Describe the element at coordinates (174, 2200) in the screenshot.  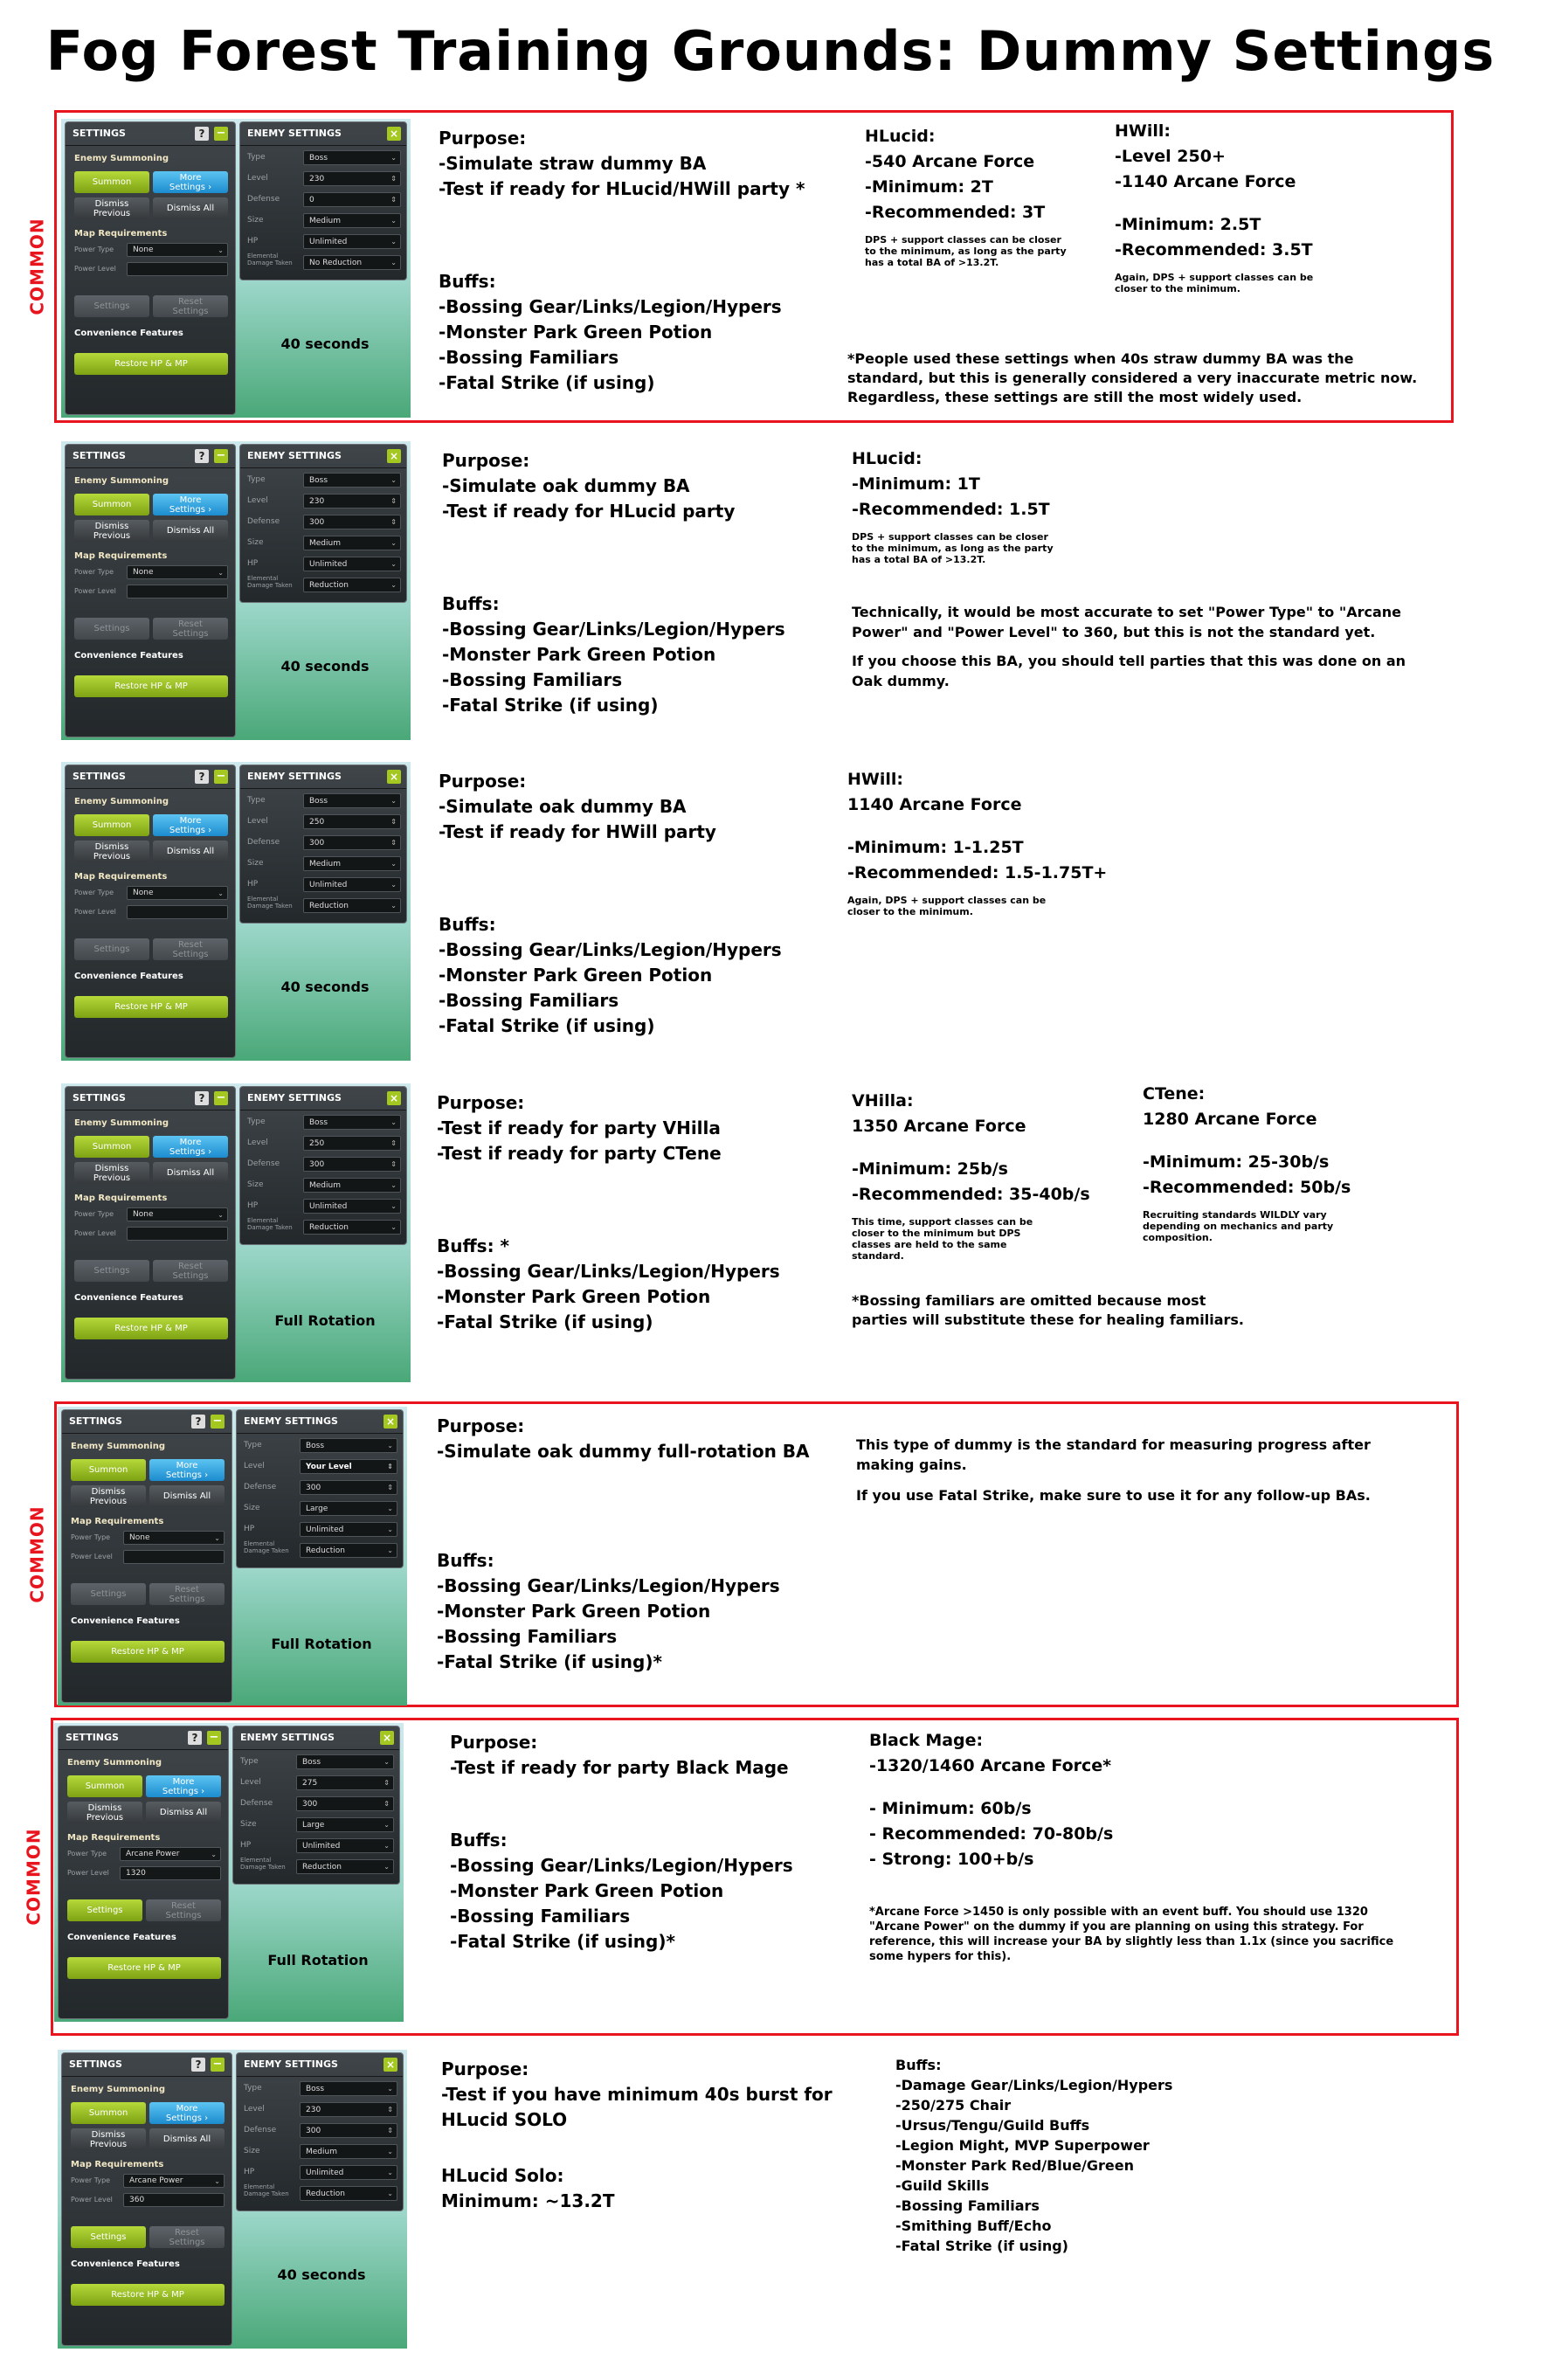
I see `power-level-field: 360` at that location.